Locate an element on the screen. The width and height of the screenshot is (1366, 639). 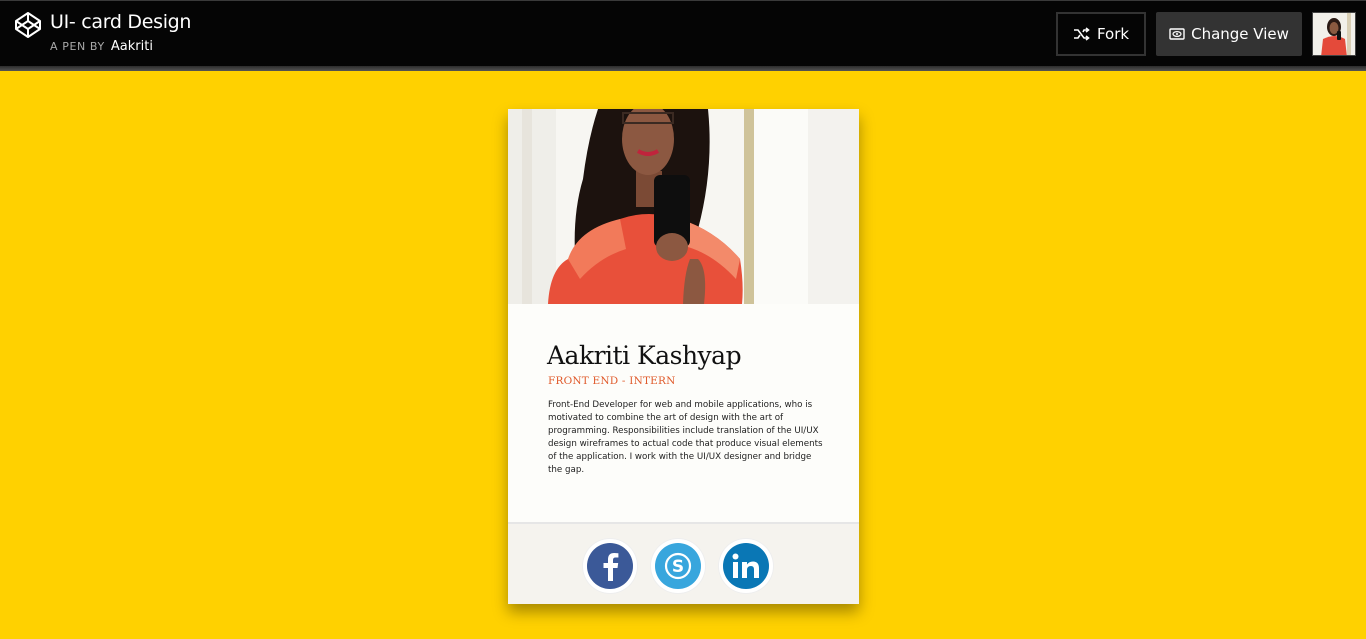
svg-text: S is located at coordinates (678, 567).